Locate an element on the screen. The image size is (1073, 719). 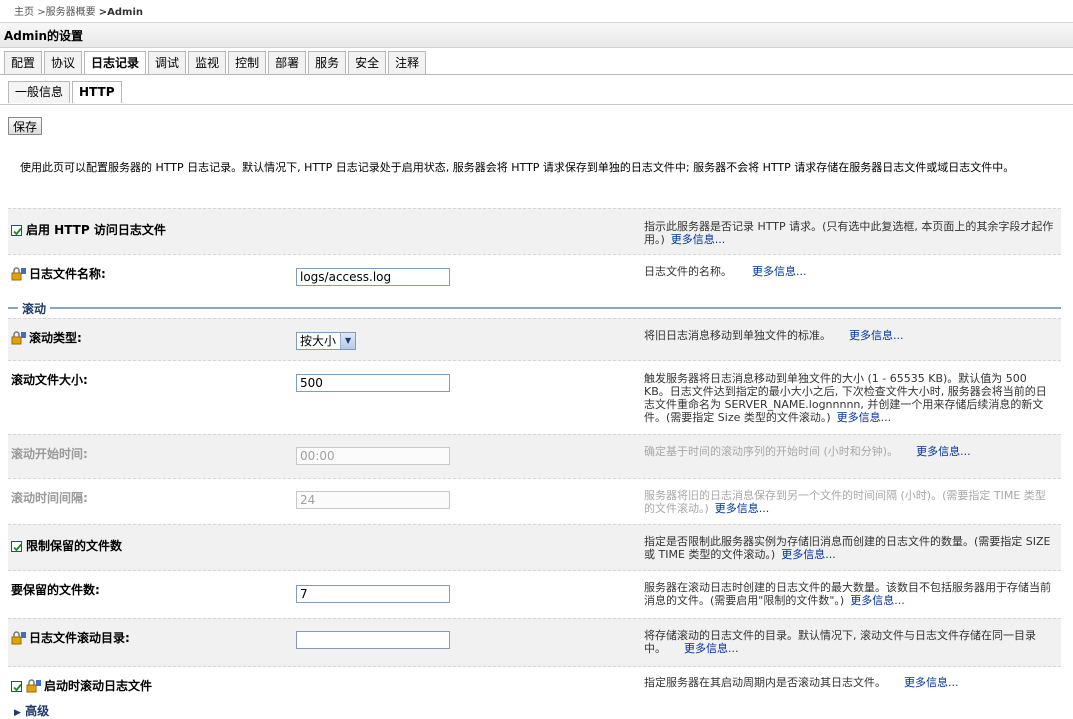
limit-files-label-wrap: 限制保留的文件数 is located at coordinates (66, 545).